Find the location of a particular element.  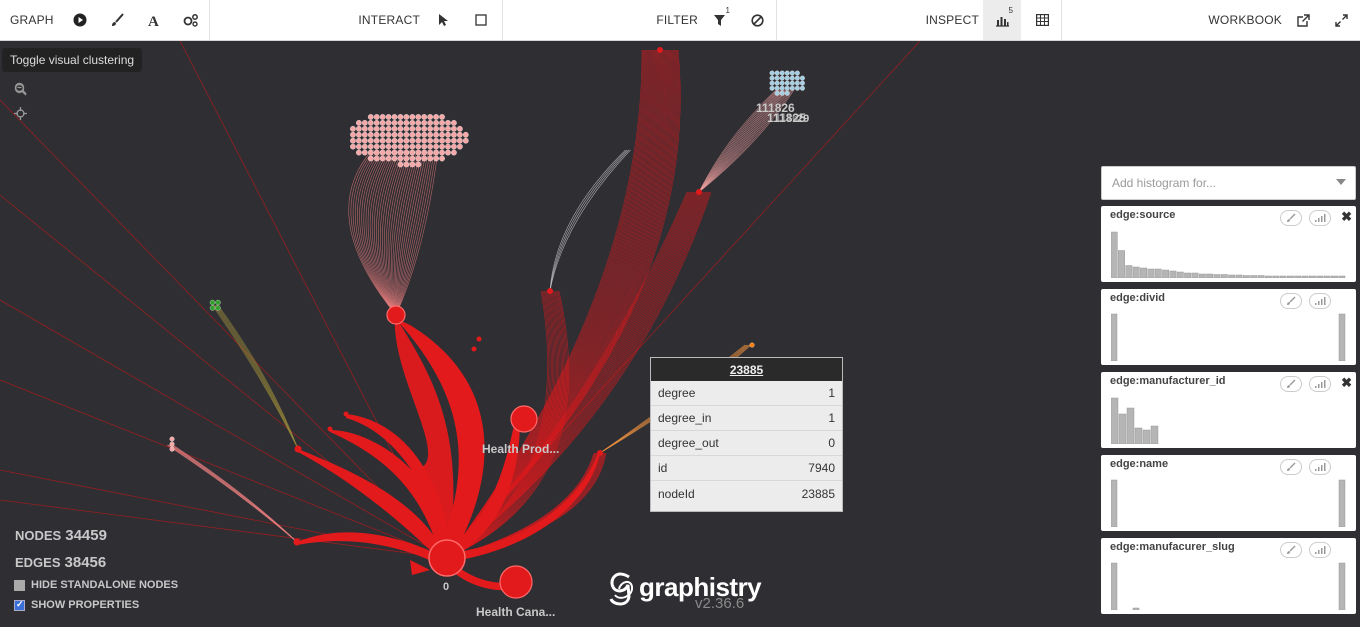

data-table-button is located at coordinates (1042, 20).